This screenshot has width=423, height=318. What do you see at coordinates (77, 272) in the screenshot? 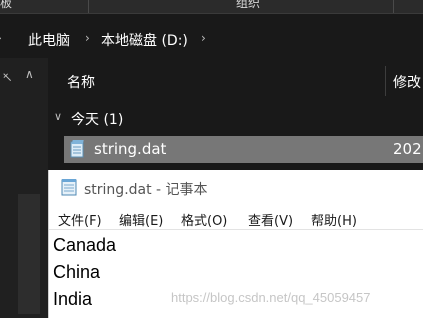
I see `text-line: China` at bounding box center [77, 272].